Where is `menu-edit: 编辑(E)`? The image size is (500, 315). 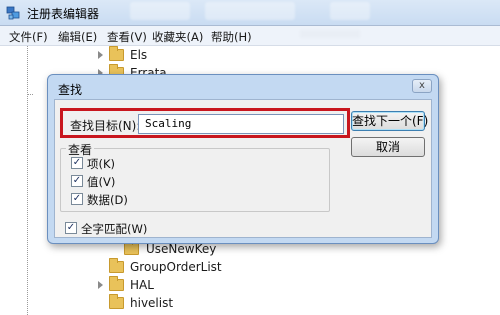 menu-edit: 编辑(E) is located at coordinates (77, 37).